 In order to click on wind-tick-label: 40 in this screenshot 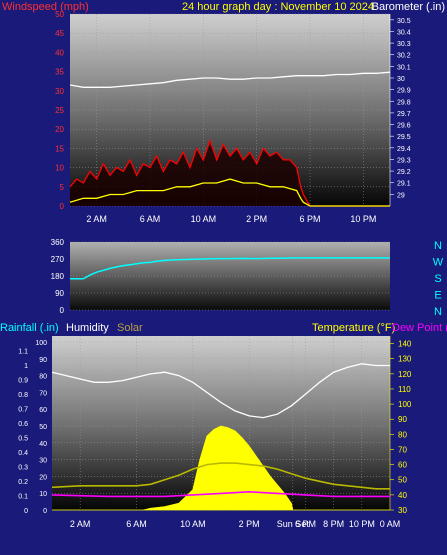, I will do `click(59, 52)`.